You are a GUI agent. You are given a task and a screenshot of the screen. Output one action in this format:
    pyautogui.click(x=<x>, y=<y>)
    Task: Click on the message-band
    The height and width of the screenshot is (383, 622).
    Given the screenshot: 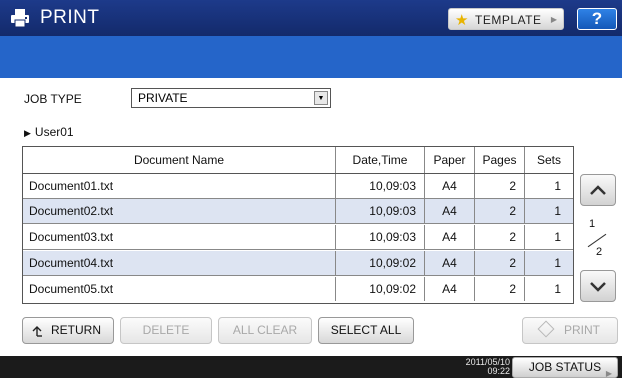 What is the action you would take?
    pyautogui.click(x=311, y=57)
    